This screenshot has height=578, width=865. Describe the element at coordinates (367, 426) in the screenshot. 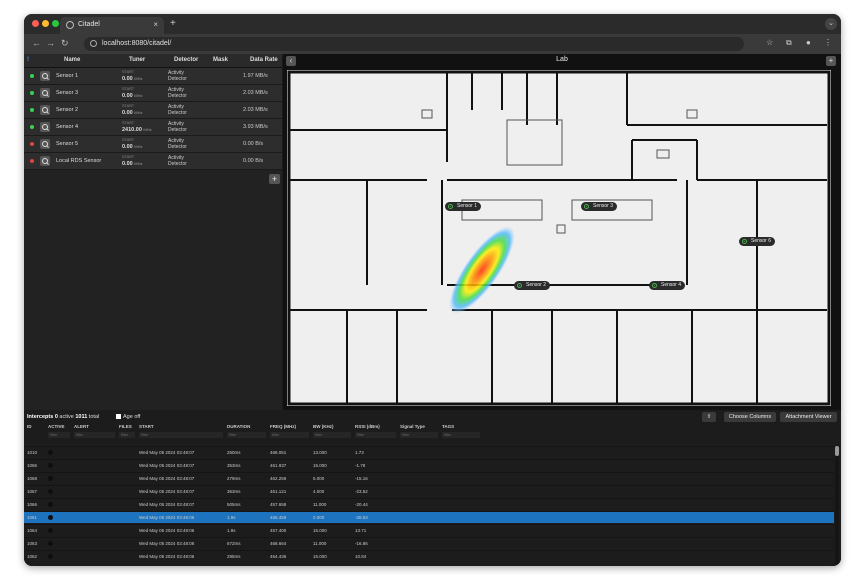

I see `column-header: RSSI (dBm)` at that location.